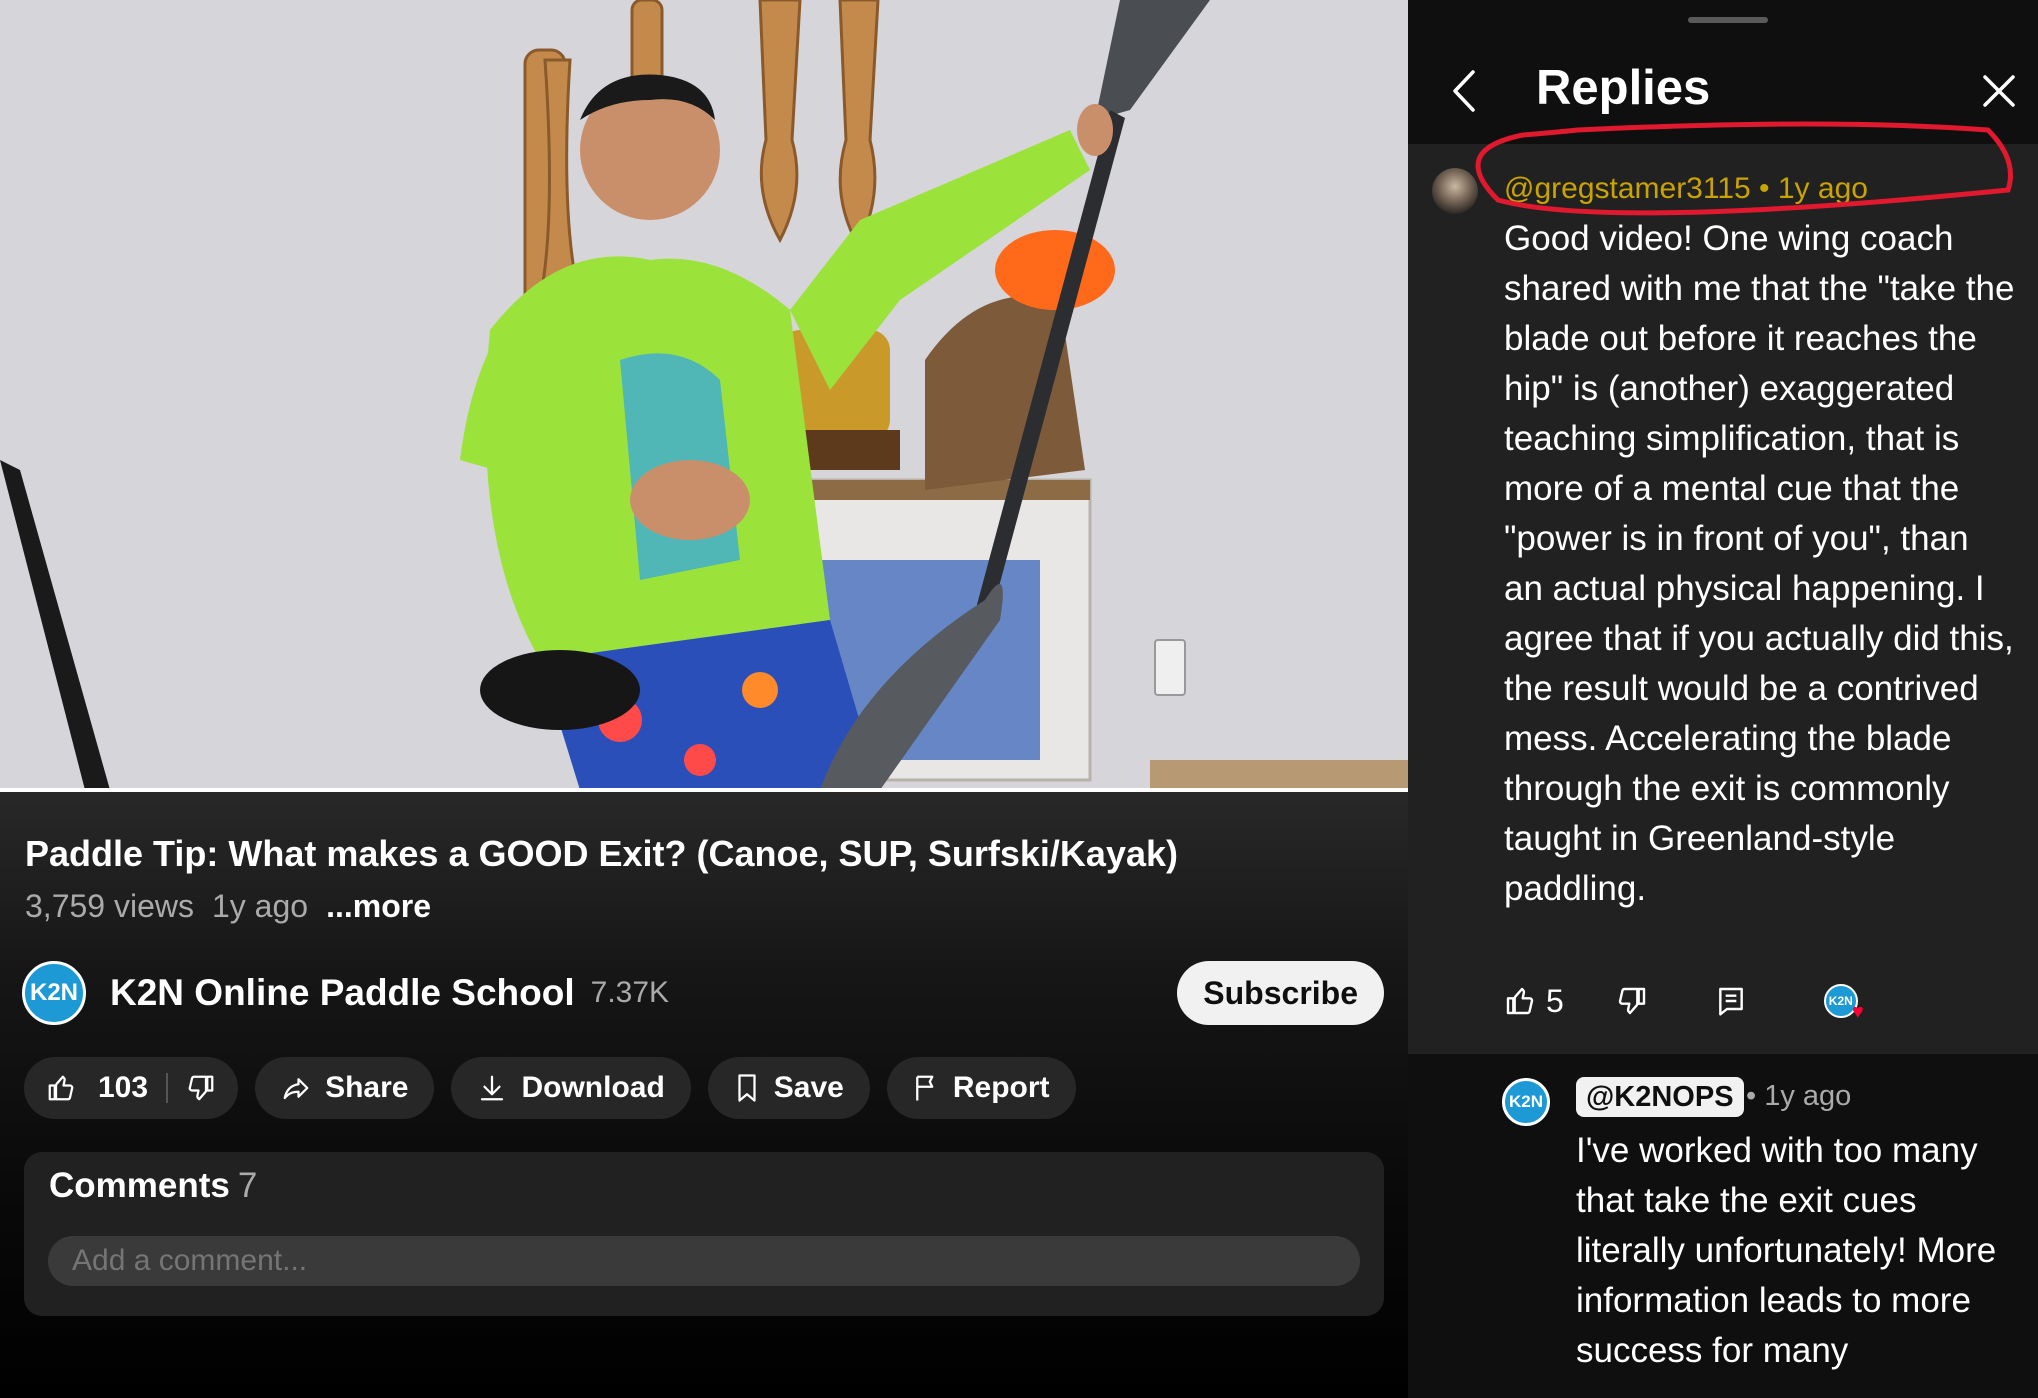 This screenshot has height=1398, width=2038. Describe the element at coordinates (247, 1185) in the screenshot. I see `comments-count: 7` at that location.